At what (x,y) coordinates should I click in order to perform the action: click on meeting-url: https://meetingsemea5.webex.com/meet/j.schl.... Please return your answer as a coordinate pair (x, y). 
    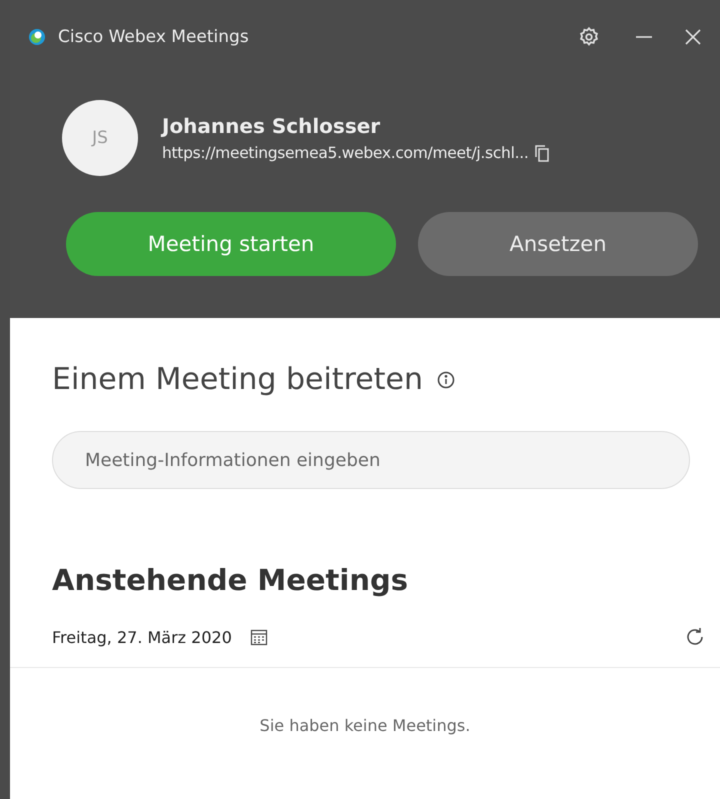
    Looking at the image, I should click on (345, 153).